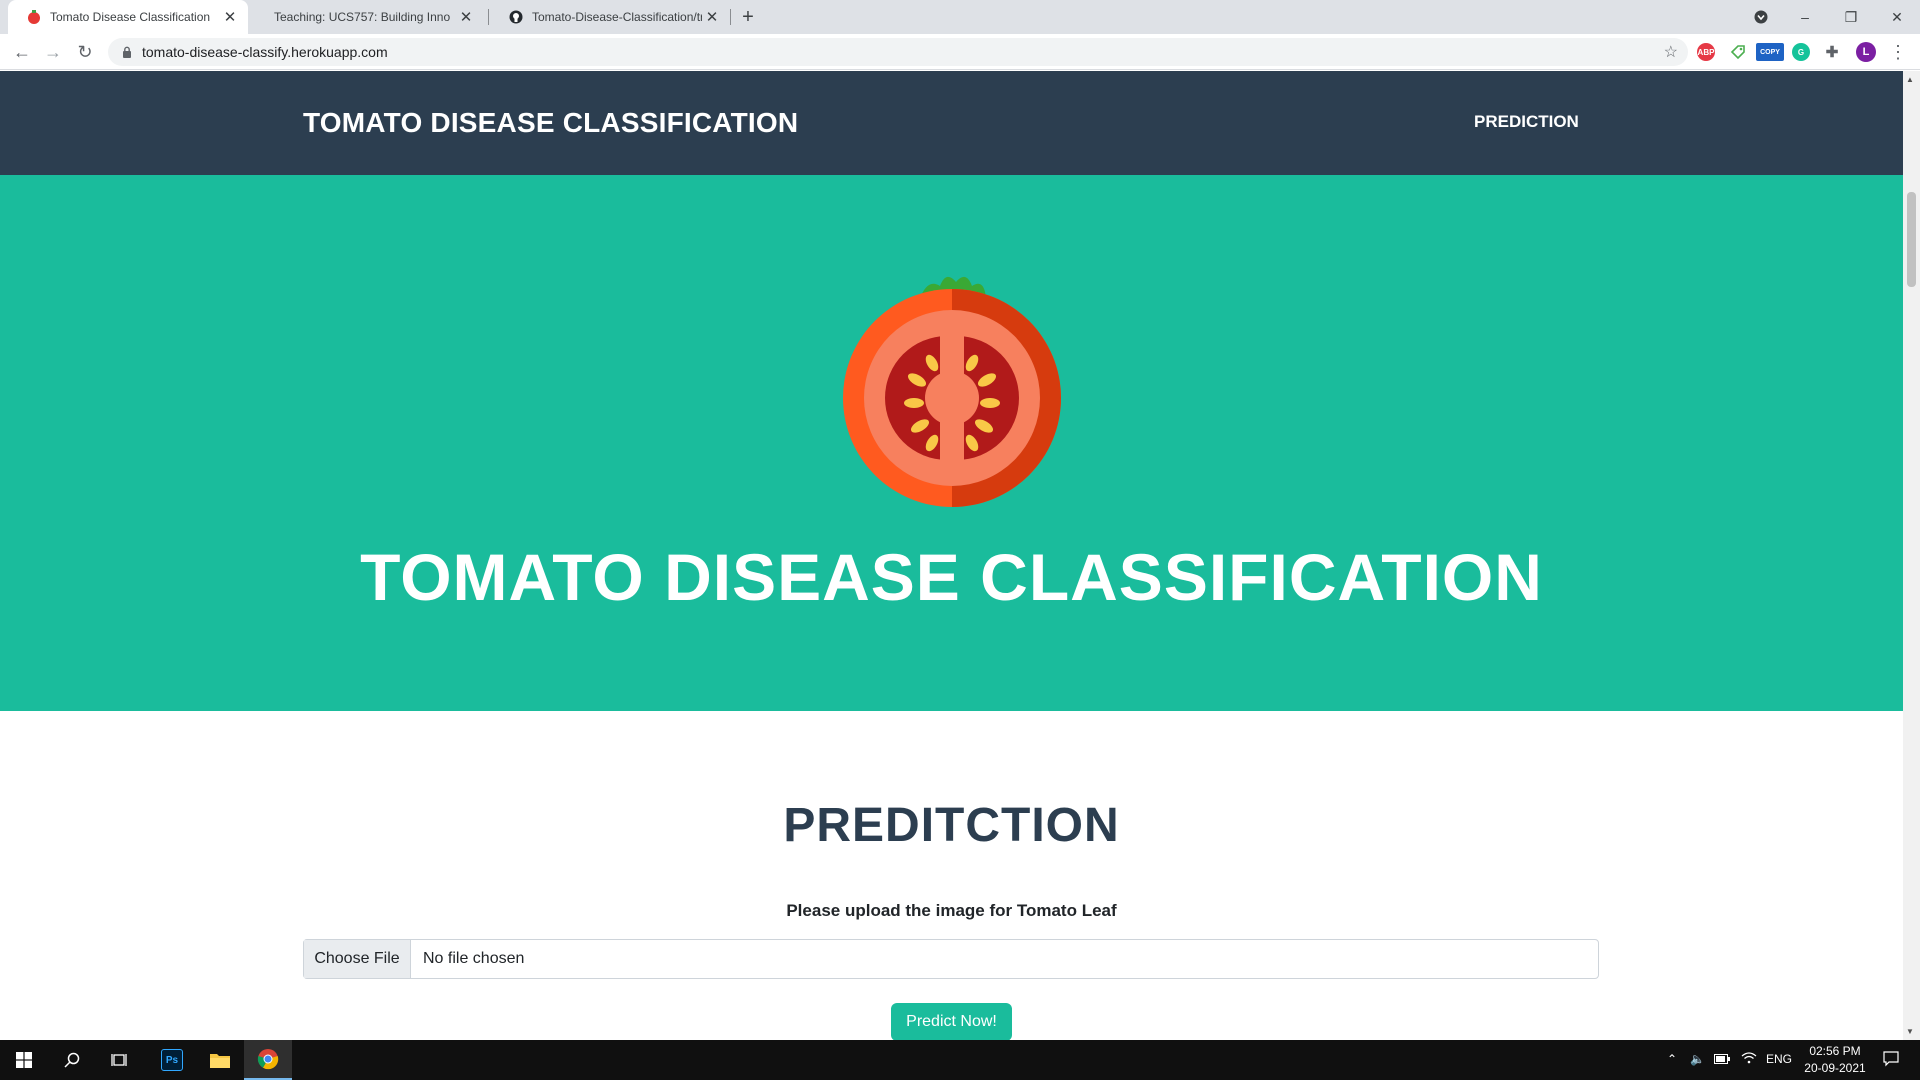  I want to click on minimize-icon: –, so click(1805, 17).